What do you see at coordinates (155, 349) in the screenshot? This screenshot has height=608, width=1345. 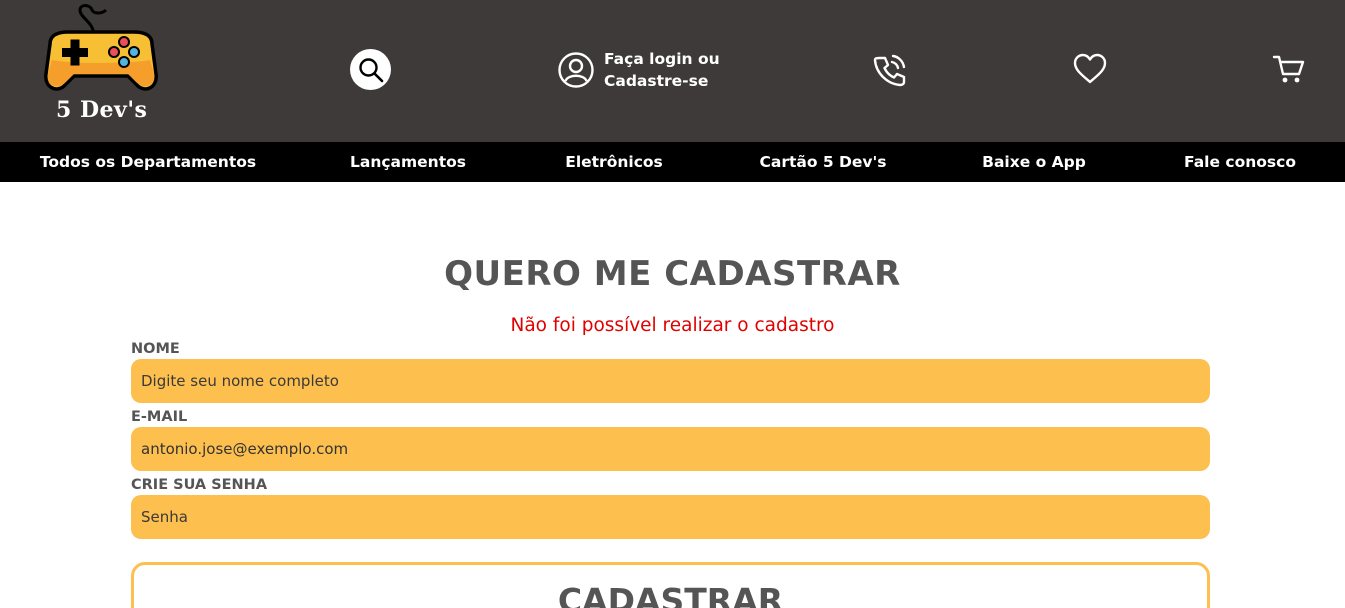 I see `name-label: NOME` at bounding box center [155, 349].